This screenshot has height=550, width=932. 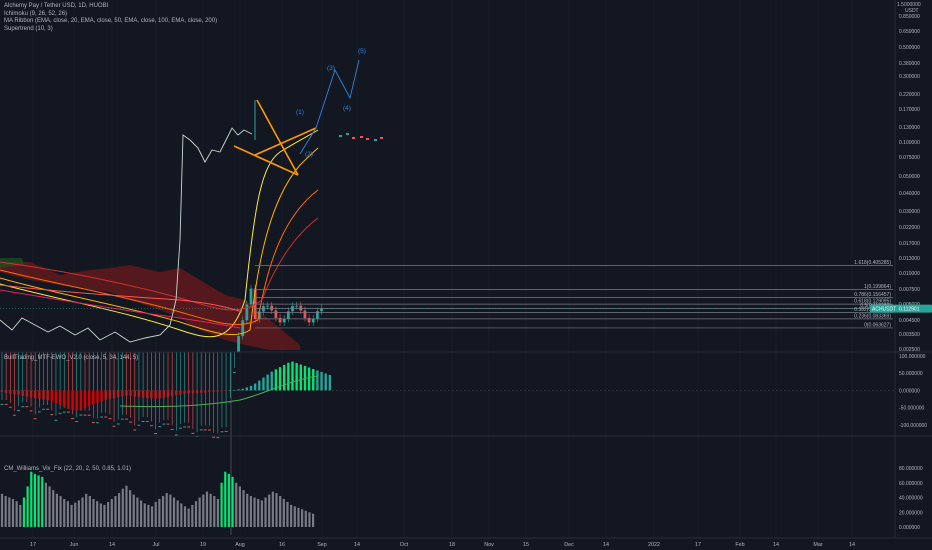 What do you see at coordinates (872, 263) in the screenshot?
I see `fib-label-0: 1.618(0.405285)` at bounding box center [872, 263].